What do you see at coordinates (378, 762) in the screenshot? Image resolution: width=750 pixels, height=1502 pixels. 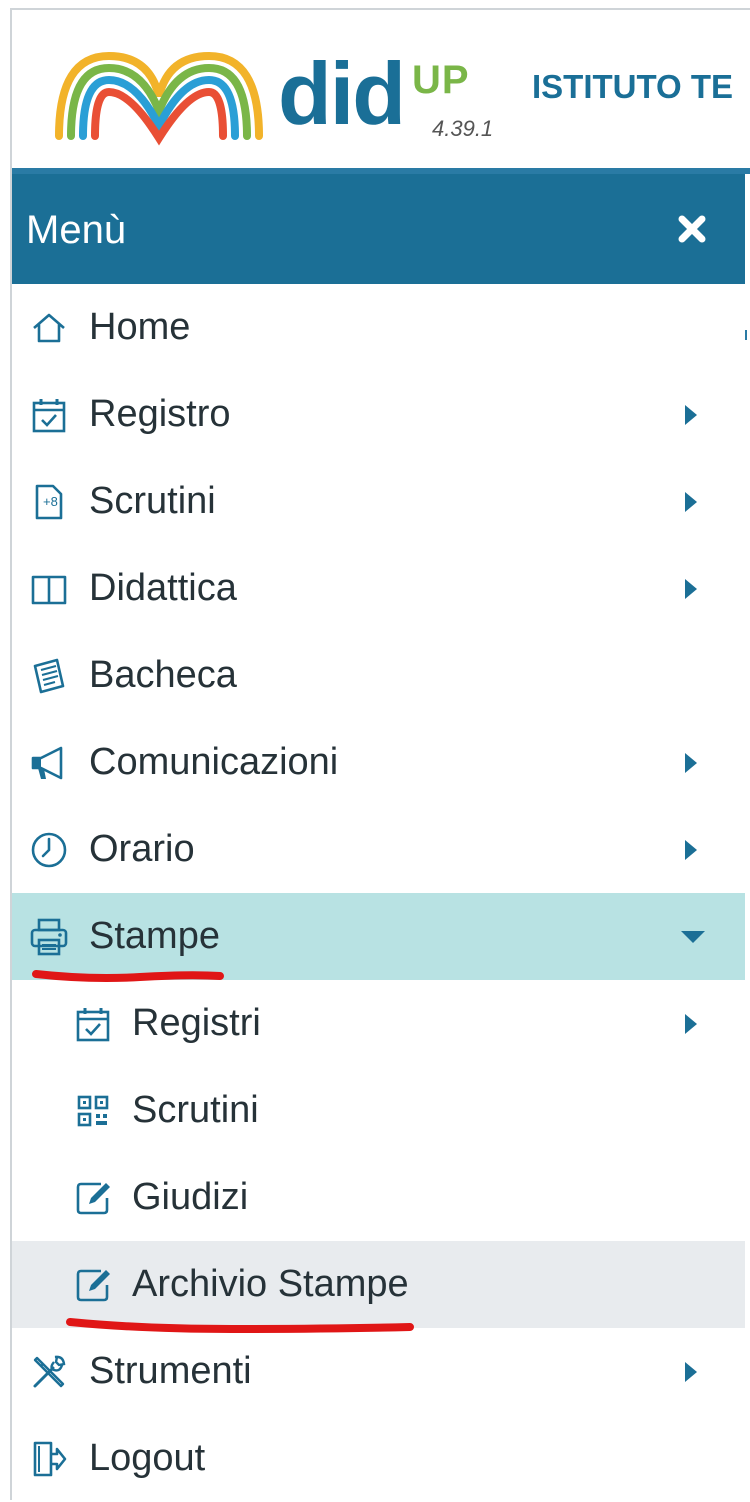 I see `menu-item-comunicazioni: Comunicazioni` at bounding box center [378, 762].